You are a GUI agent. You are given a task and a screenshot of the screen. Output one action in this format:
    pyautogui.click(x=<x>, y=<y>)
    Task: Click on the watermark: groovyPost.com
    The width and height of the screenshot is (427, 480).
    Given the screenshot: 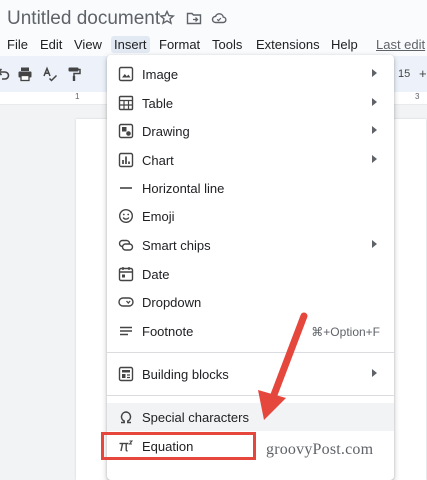 What is the action you would take?
    pyautogui.click(x=320, y=449)
    